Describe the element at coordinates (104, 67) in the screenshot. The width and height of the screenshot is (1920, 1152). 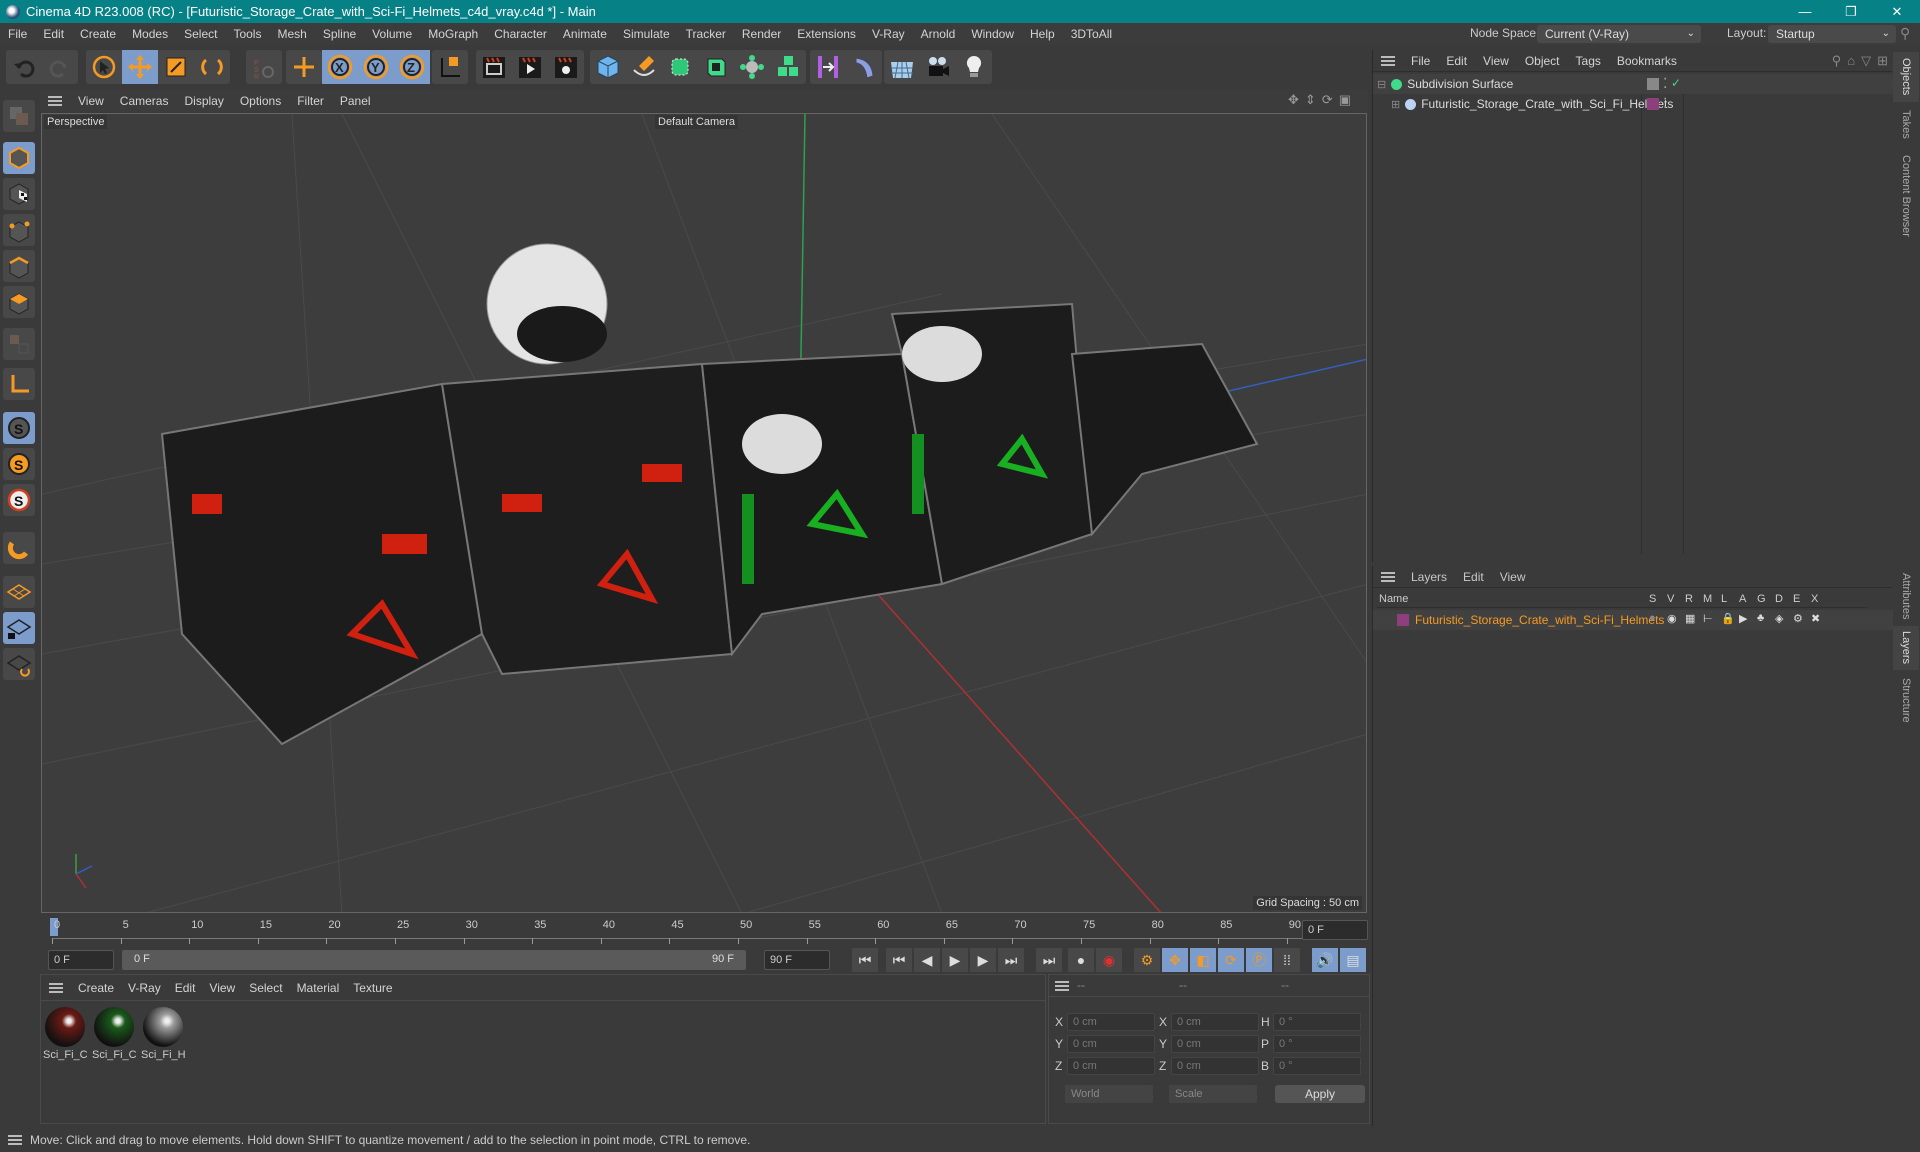
I see `select-button` at that location.